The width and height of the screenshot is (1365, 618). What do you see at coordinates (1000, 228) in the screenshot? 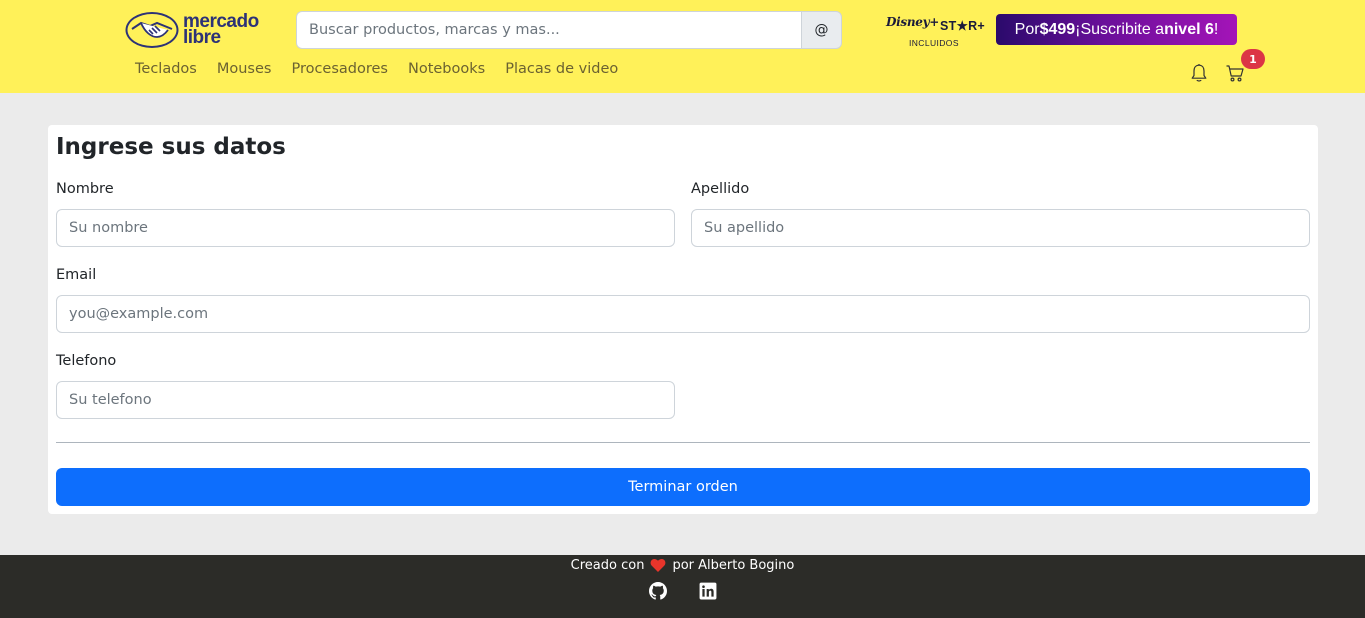
I see `apellido-input` at bounding box center [1000, 228].